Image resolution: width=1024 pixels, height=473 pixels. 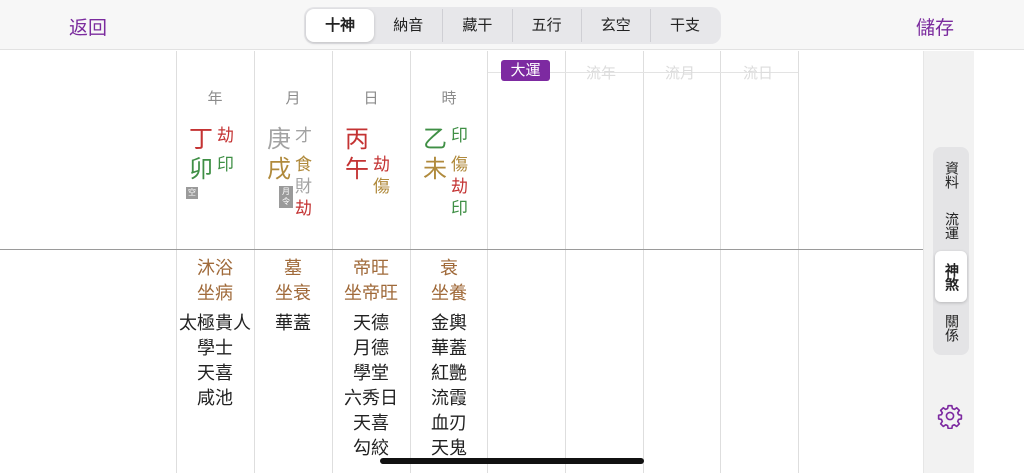 I want to click on segment-ganzhi: 干支, so click(x=684, y=25).